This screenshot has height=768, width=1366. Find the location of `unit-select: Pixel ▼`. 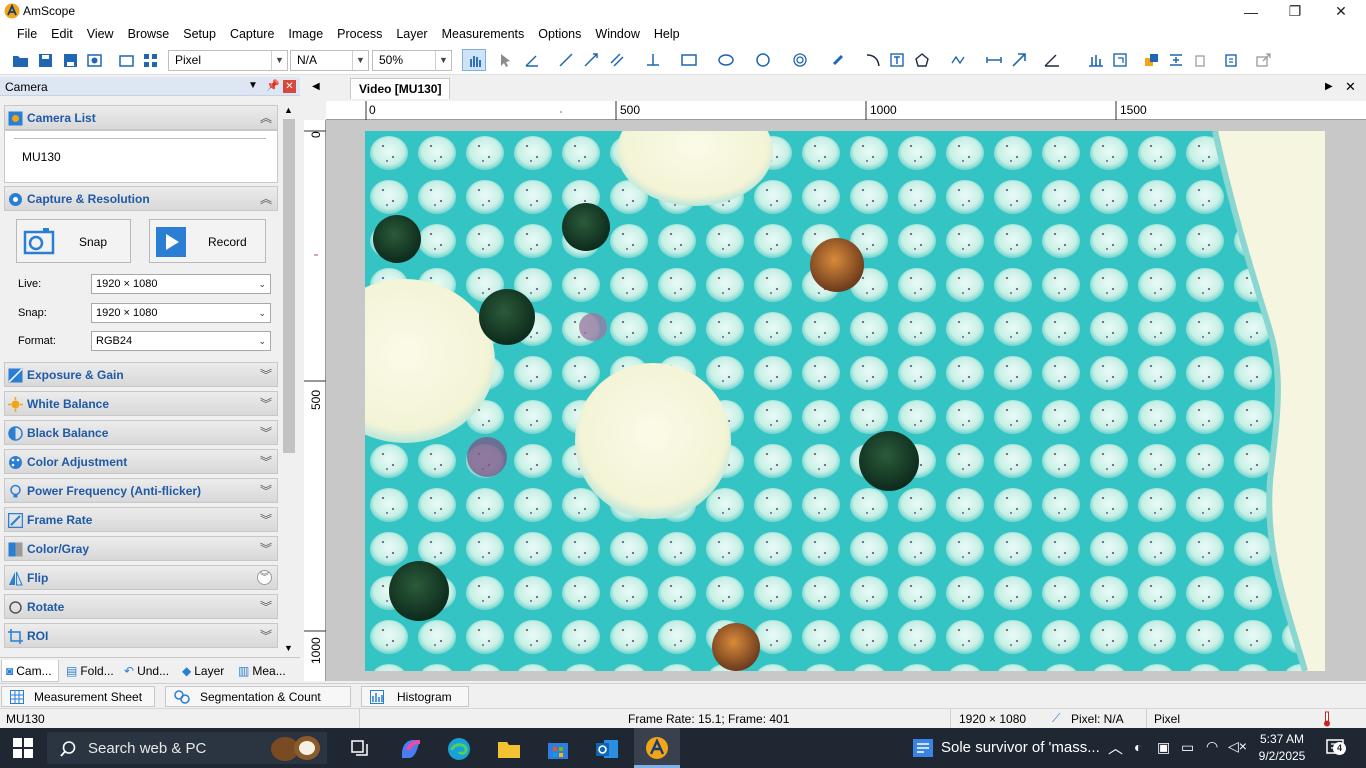

unit-select: Pixel ▼ is located at coordinates (228, 60).